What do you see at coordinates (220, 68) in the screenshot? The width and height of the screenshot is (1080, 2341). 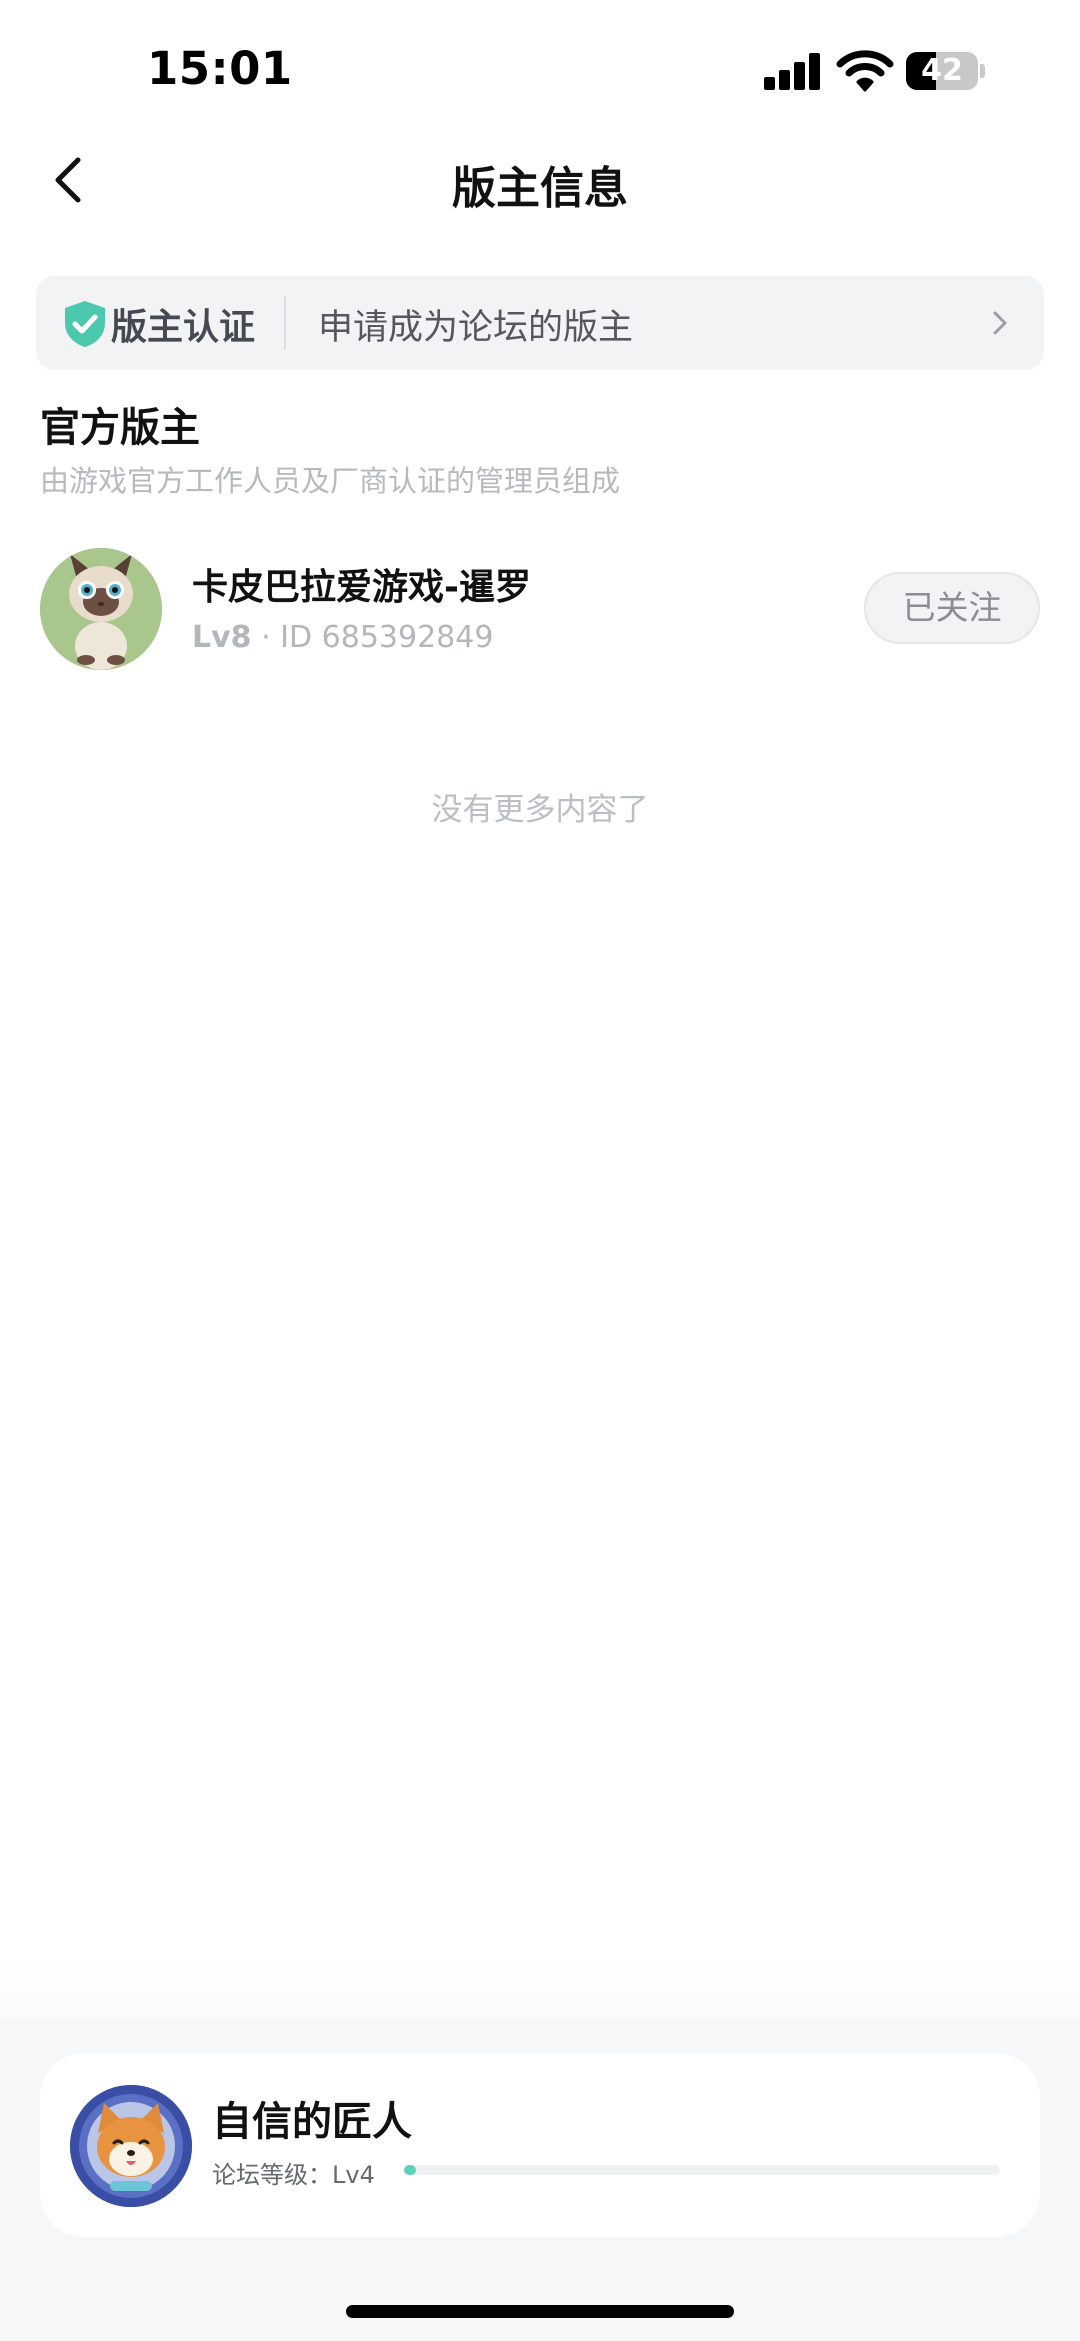 I see `status-time: 15:01` at bounding box center [220, 68].